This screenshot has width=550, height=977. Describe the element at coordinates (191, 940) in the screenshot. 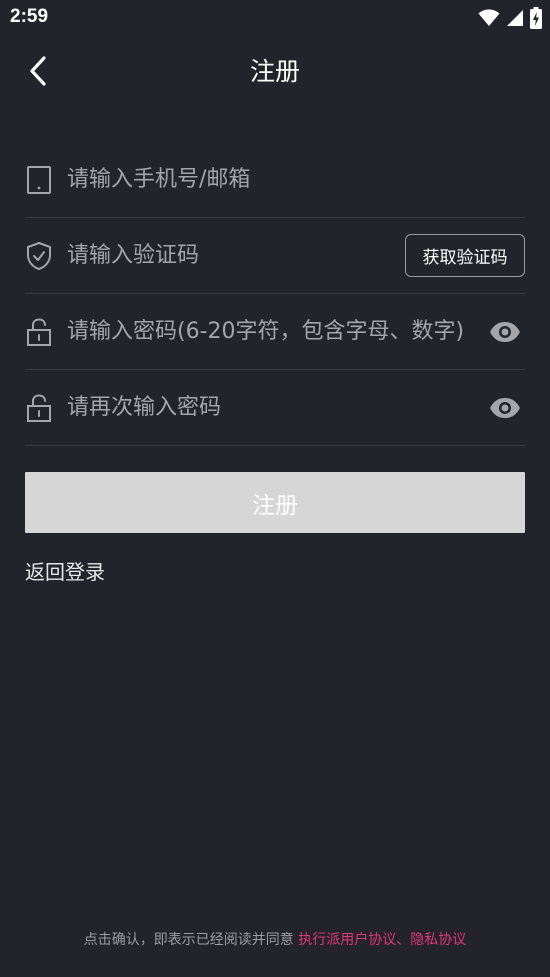

I see `agreement-prefix: 点击确认，即表示已经阅读并同意` at that location.